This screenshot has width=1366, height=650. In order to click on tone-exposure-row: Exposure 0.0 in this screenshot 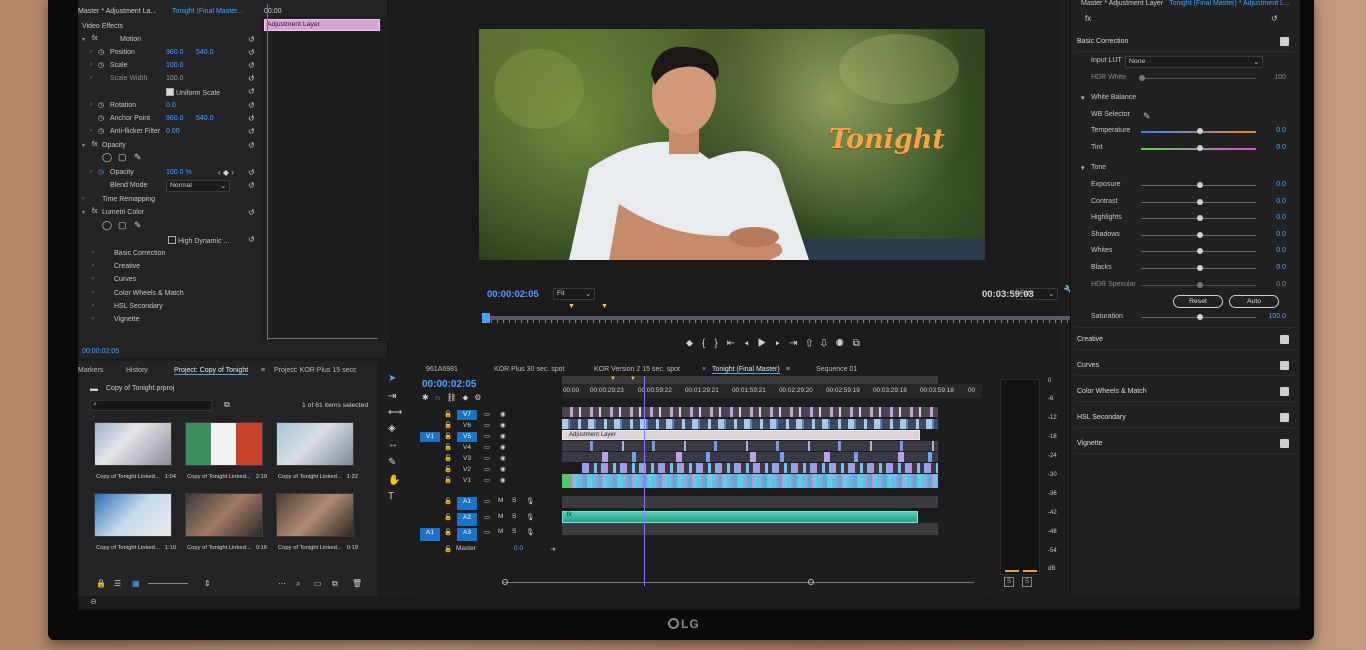, I will do `click(1183, 186)`.